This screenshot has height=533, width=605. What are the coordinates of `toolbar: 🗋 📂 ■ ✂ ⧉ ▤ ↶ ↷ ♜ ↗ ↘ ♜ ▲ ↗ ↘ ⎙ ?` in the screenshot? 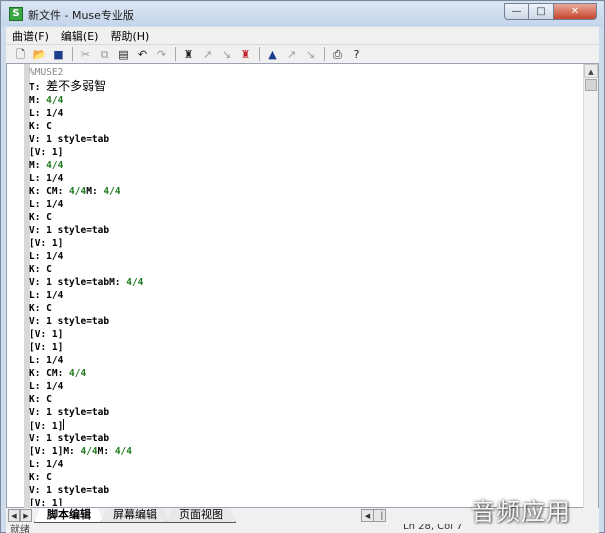 It's located at (302, 53).